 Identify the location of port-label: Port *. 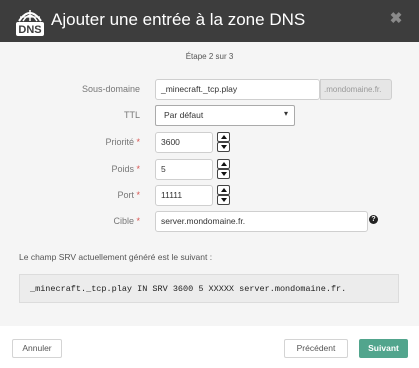
(128, 195).